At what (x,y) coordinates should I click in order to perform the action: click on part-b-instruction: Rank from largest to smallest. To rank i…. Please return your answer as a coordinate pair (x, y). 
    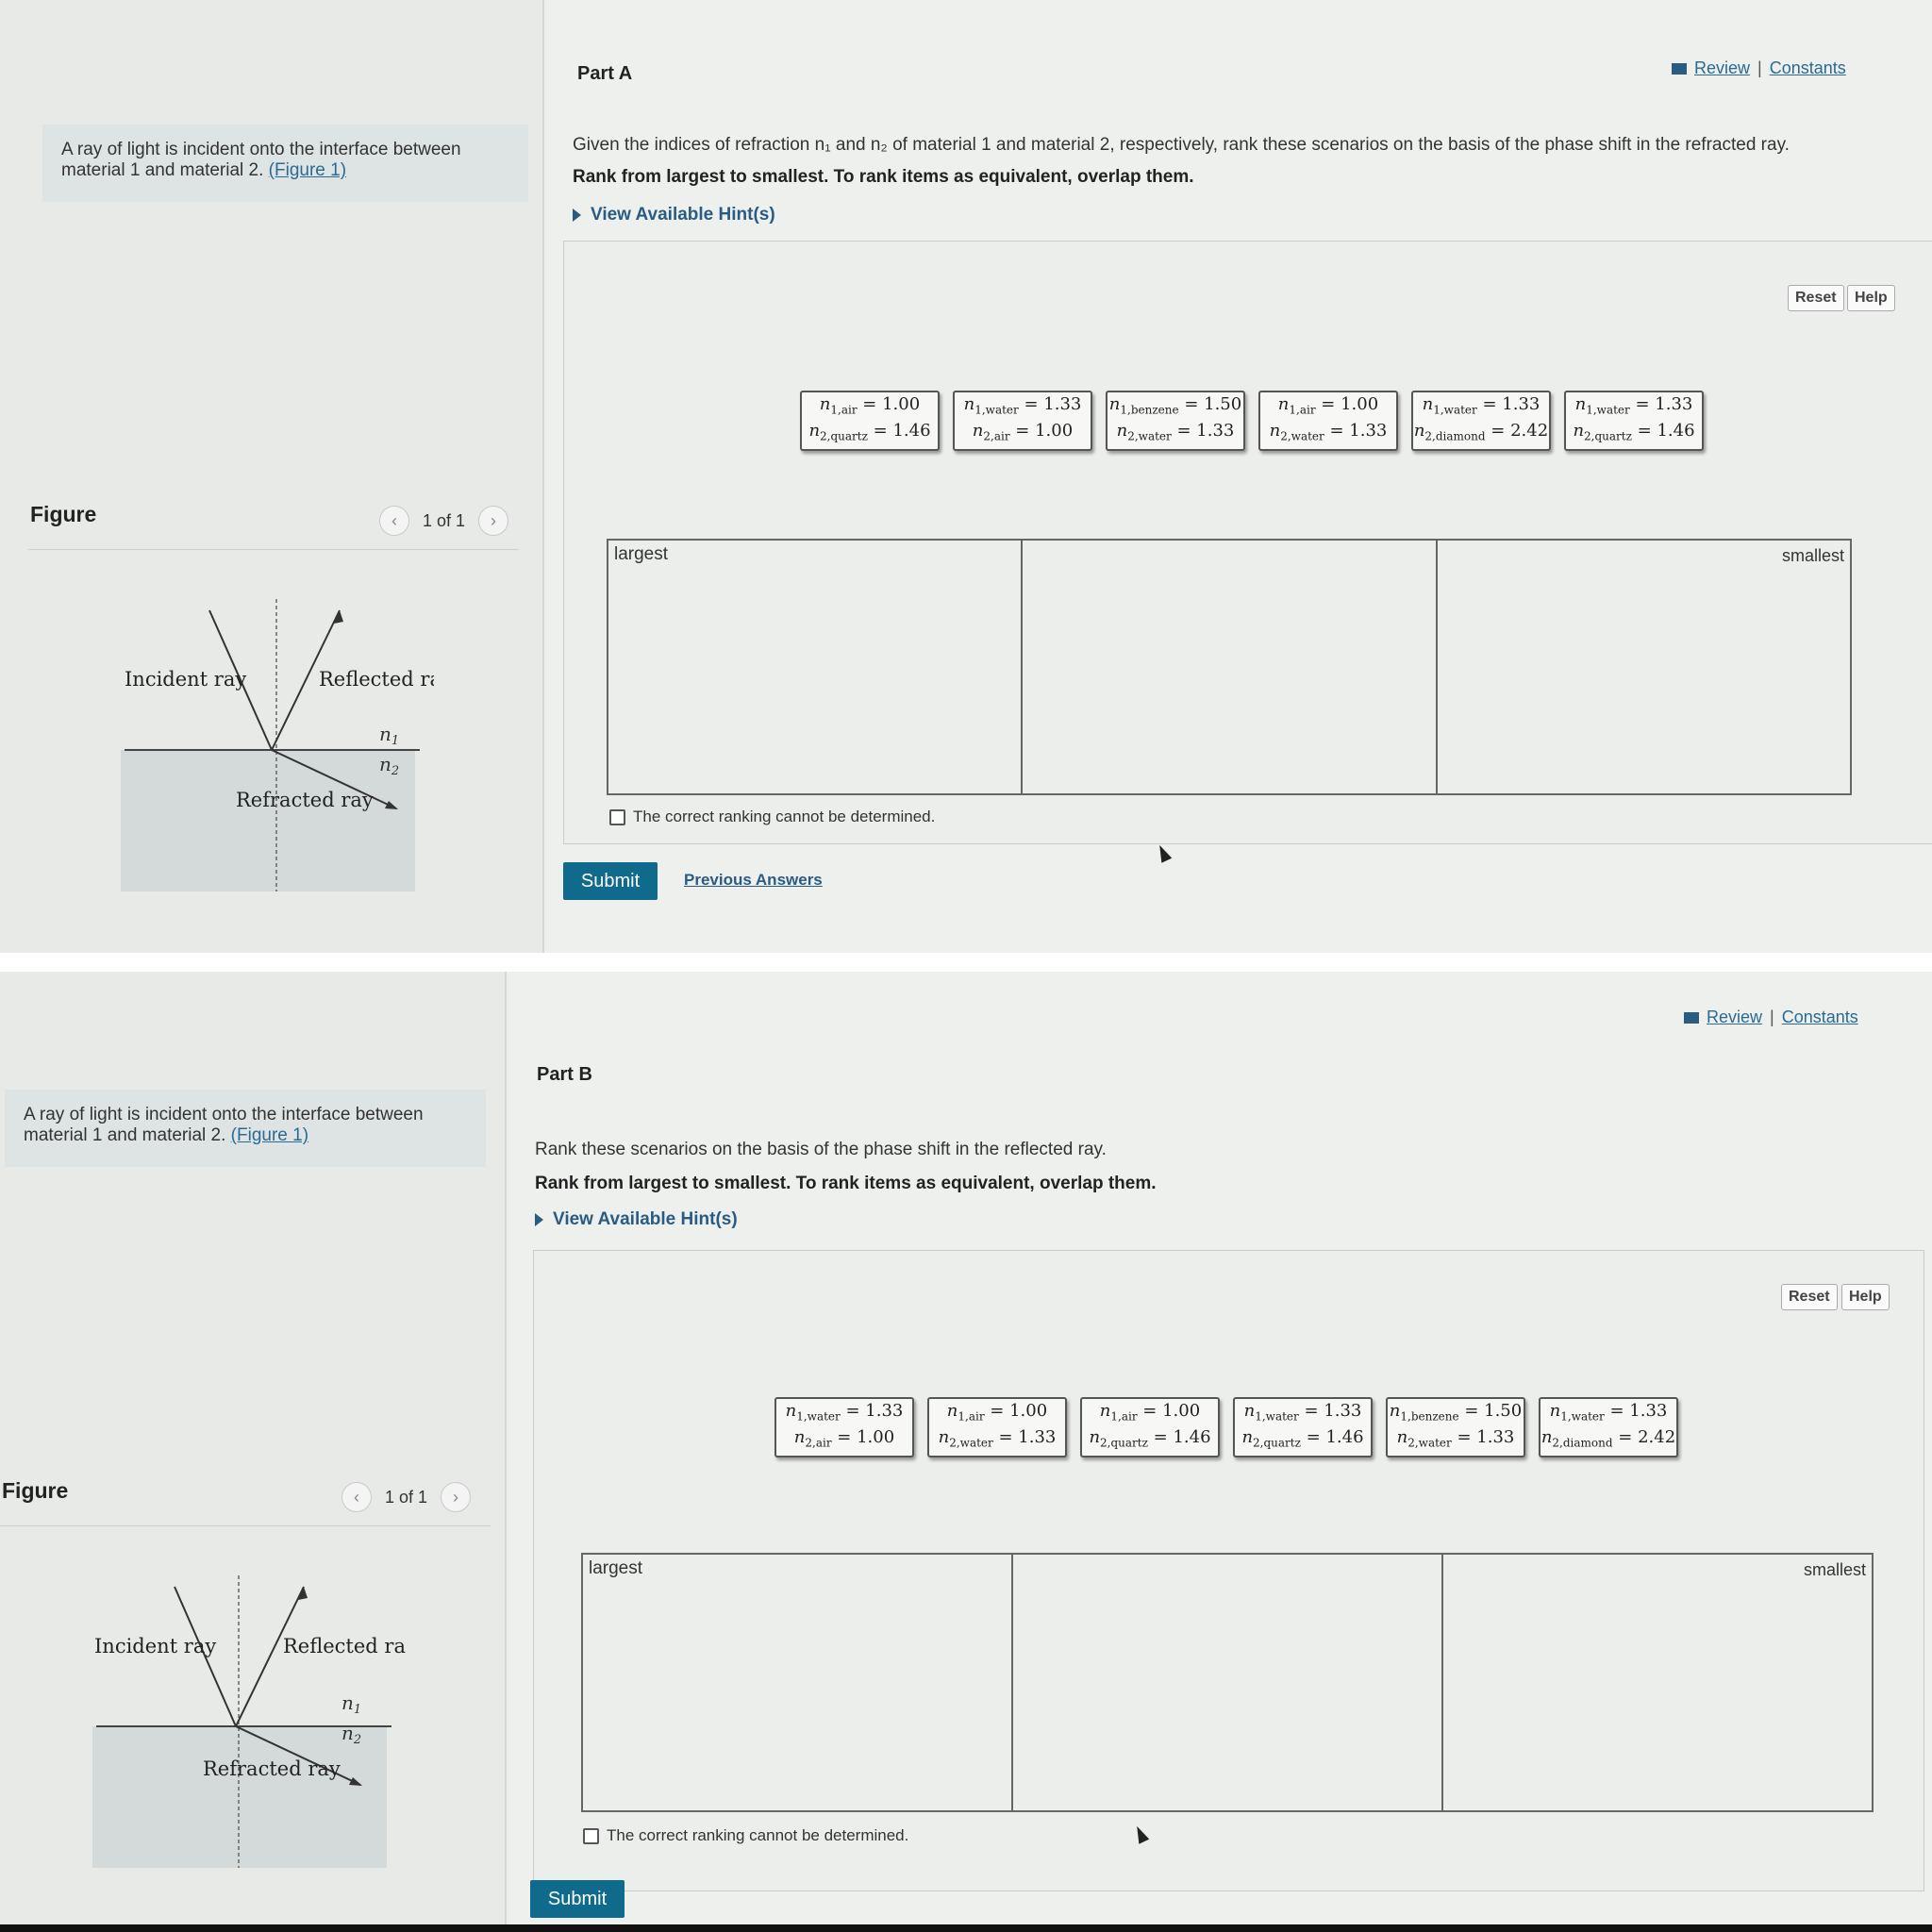
    Looking at the image, I should click on (846, 1184).